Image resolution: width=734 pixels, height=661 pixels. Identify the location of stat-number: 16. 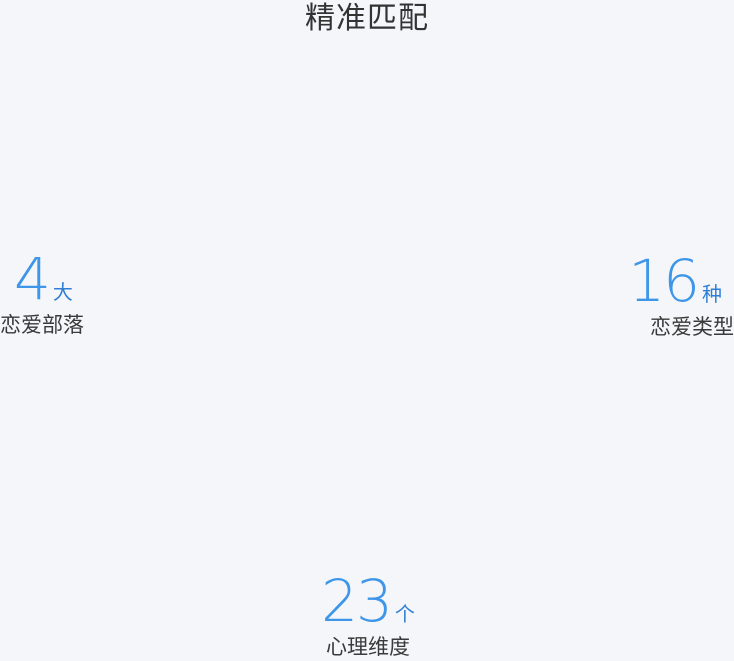
(664, 281).